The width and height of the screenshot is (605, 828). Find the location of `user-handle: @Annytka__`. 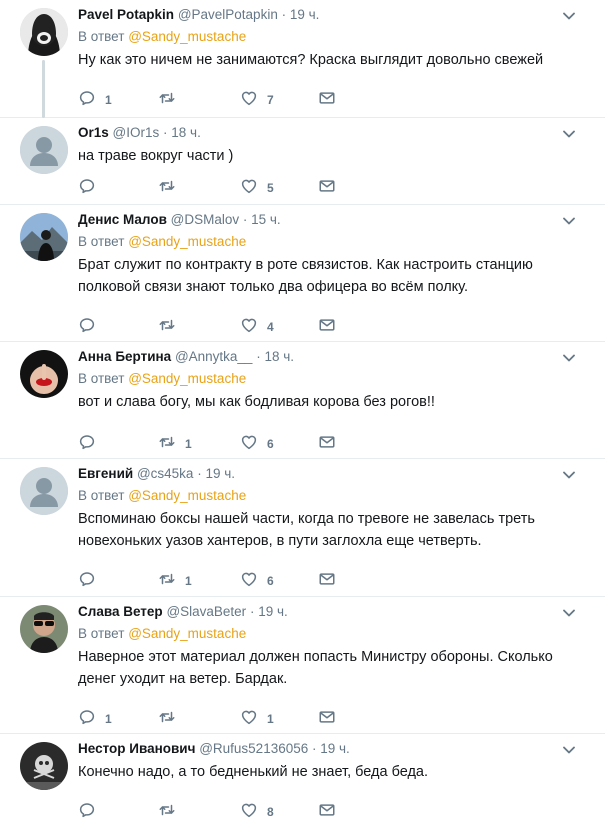

user-handle: @Annytka__ is located at coordinates (214, 356).